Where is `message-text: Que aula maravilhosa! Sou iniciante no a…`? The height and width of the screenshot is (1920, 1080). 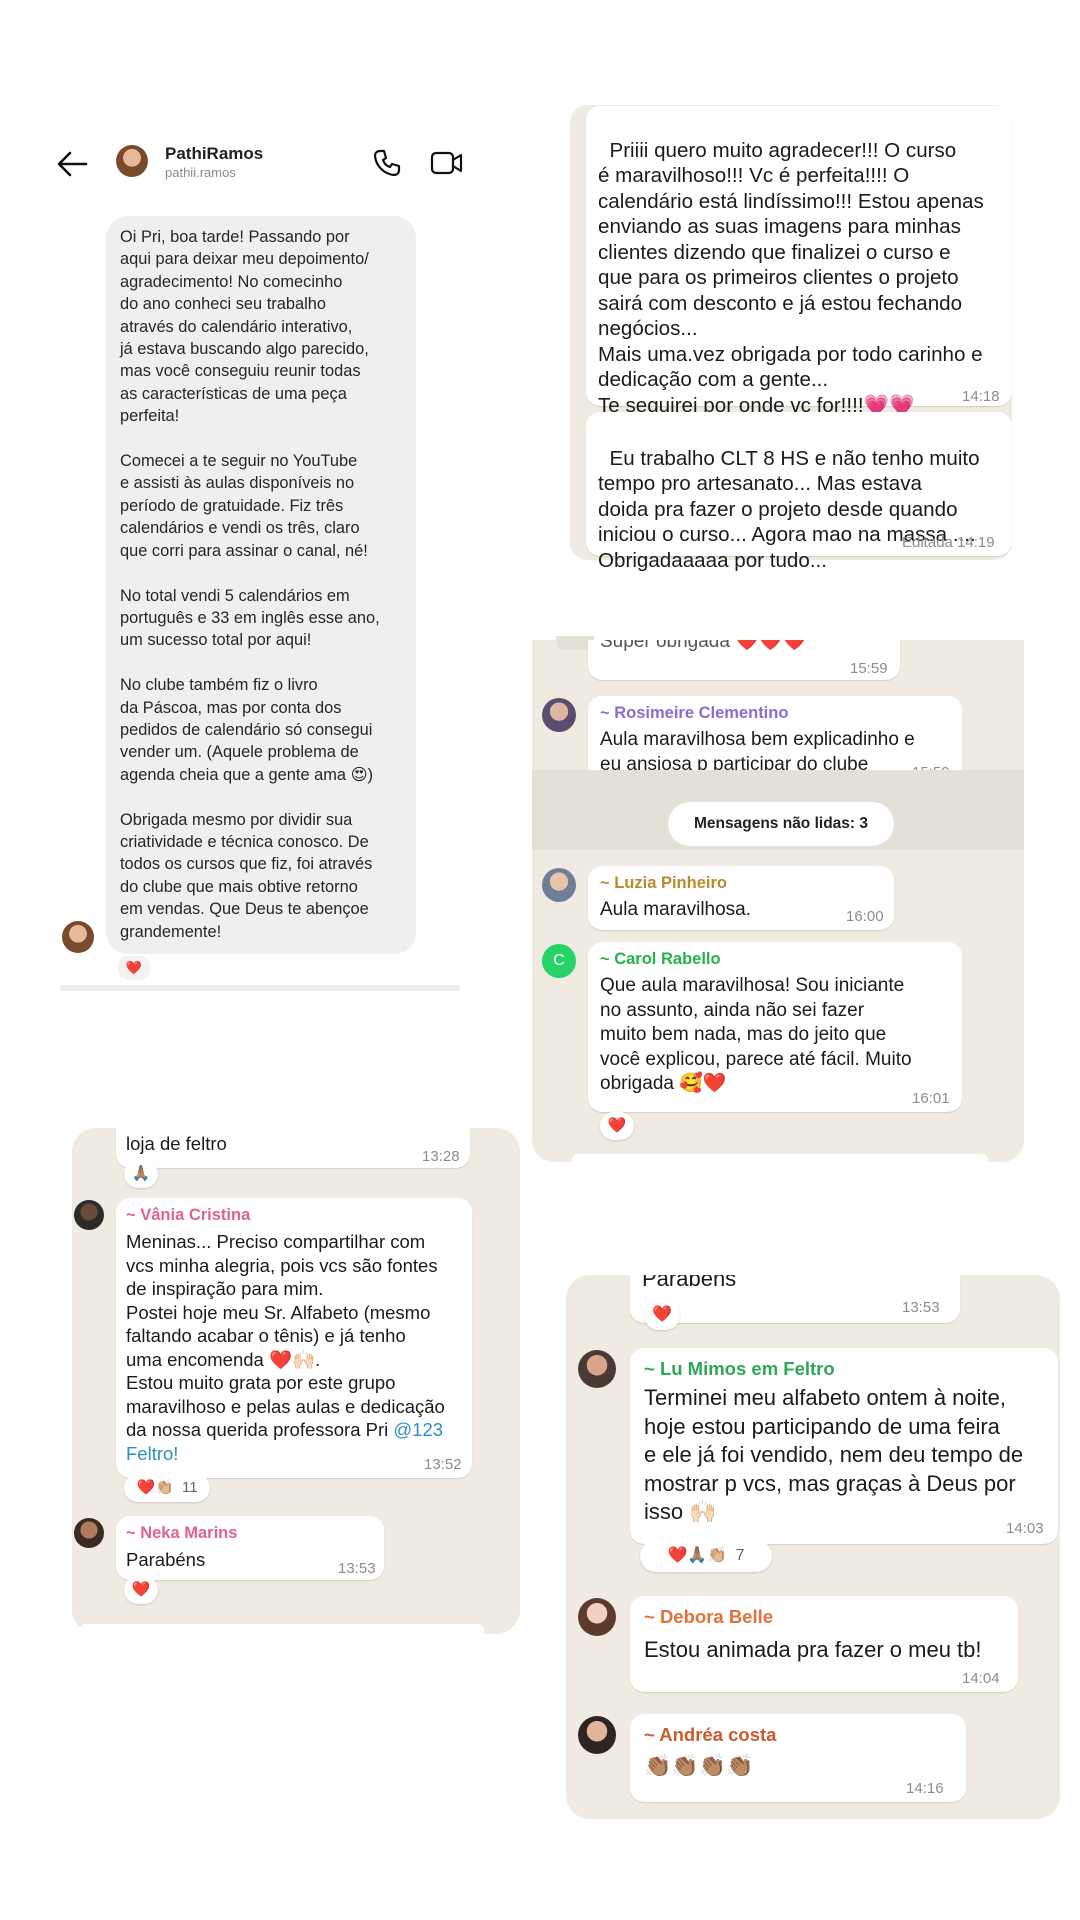
message-text: Que aula maravilhosa! Sou iniciante no a… is located at coordinates (756, 1034).